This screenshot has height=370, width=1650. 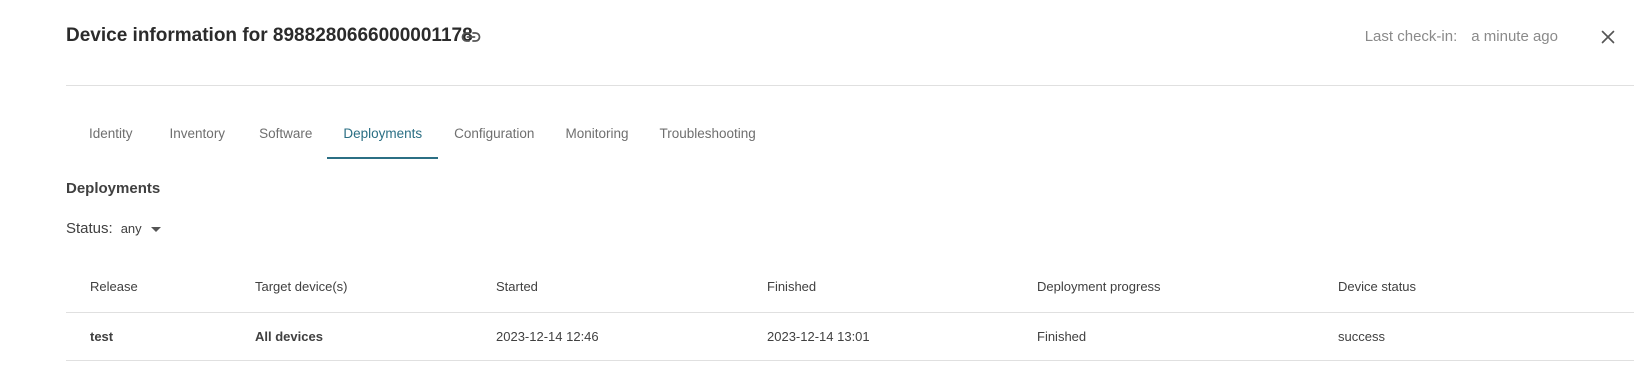 I want to click on status-filter-label: Status:, so click(x=89, y=228).